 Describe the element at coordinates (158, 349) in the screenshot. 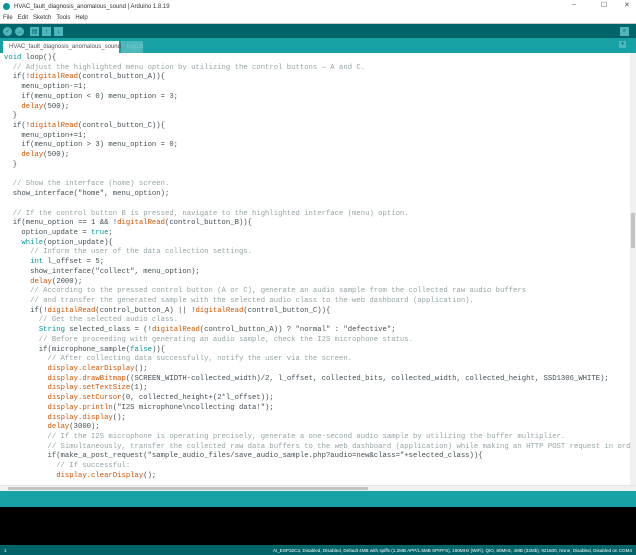

I see `code-token: )){` at that location.